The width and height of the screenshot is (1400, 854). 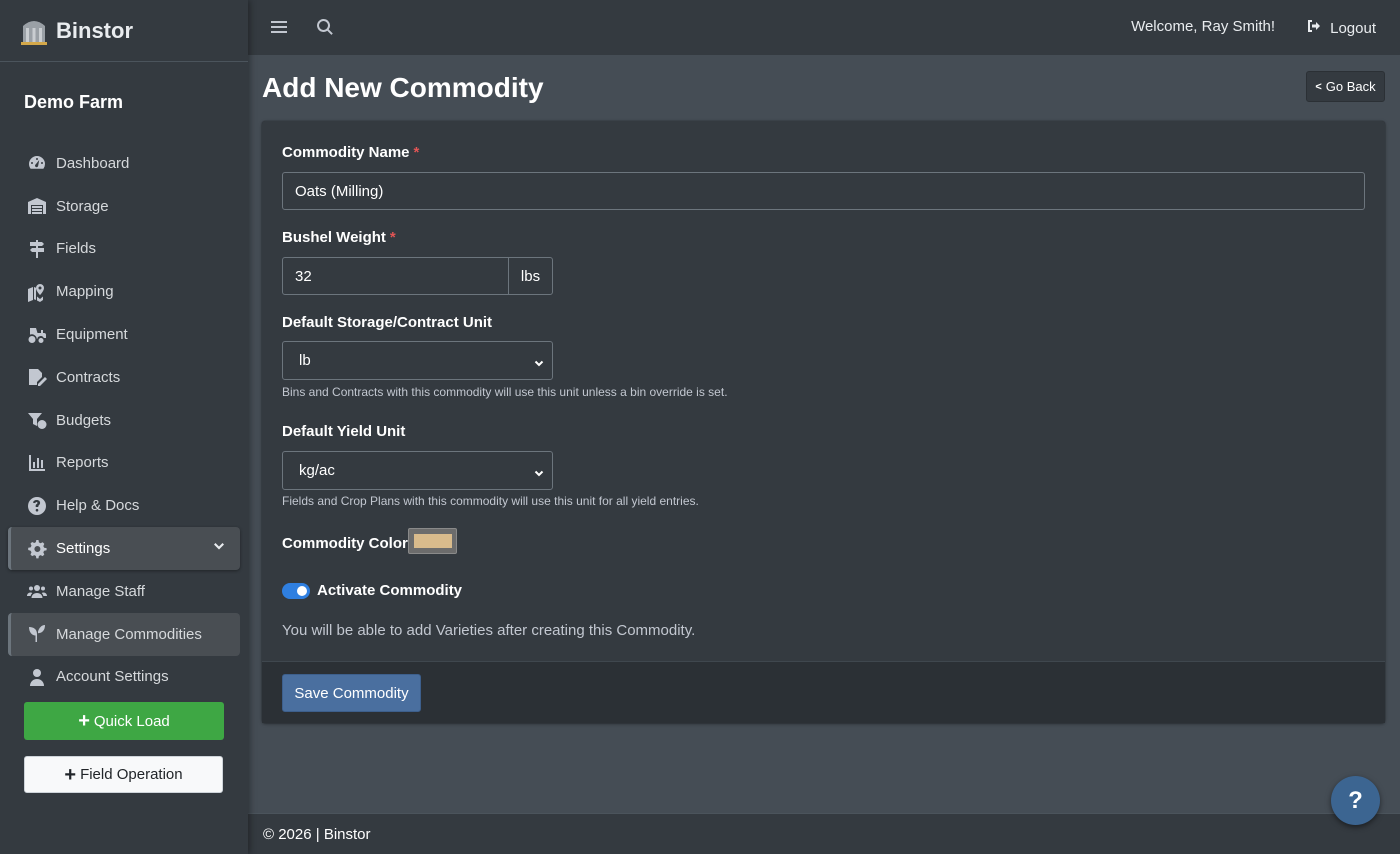 What do you see at coordinates (824, 833) in the screenshot?
I see `page-footer: © 2026 | Binstor` at bounding box center [824, 833].